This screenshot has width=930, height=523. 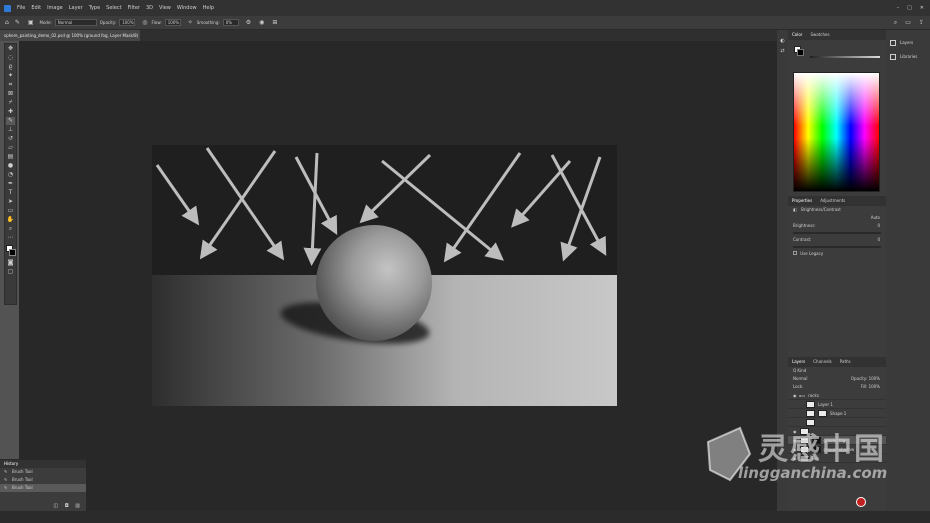 What do you see at coordinates (837, 395) in the screenshot?
I see `layer-row: ◉ ▸▭ rocks` at bounding box center [837, 395].